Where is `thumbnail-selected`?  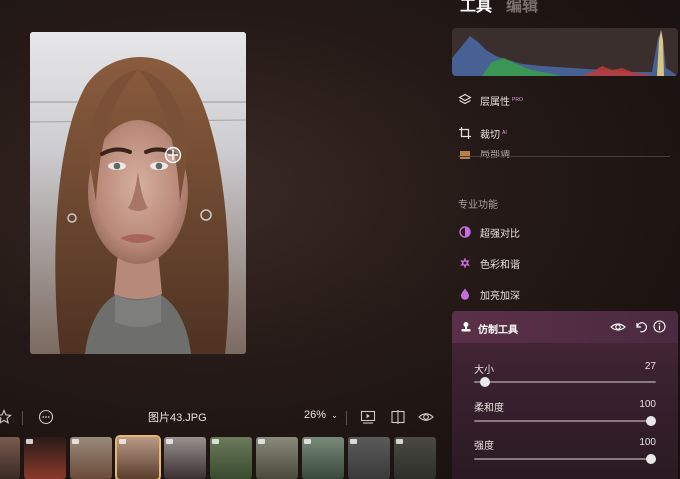
thumbnail-selected is located at coordinates (138, 457).